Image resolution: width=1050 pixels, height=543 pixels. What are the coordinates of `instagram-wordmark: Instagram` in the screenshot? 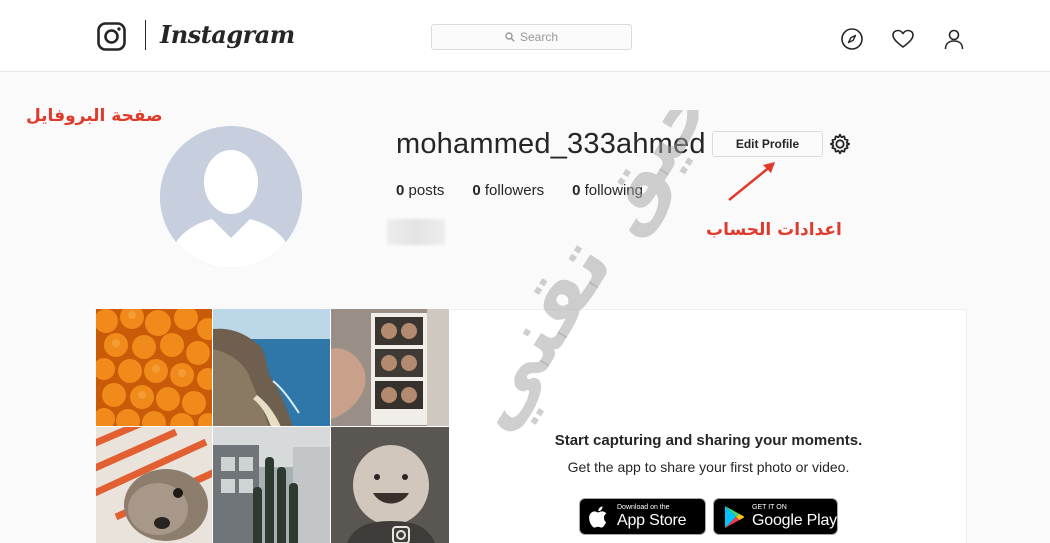 It's located at (227, 34).